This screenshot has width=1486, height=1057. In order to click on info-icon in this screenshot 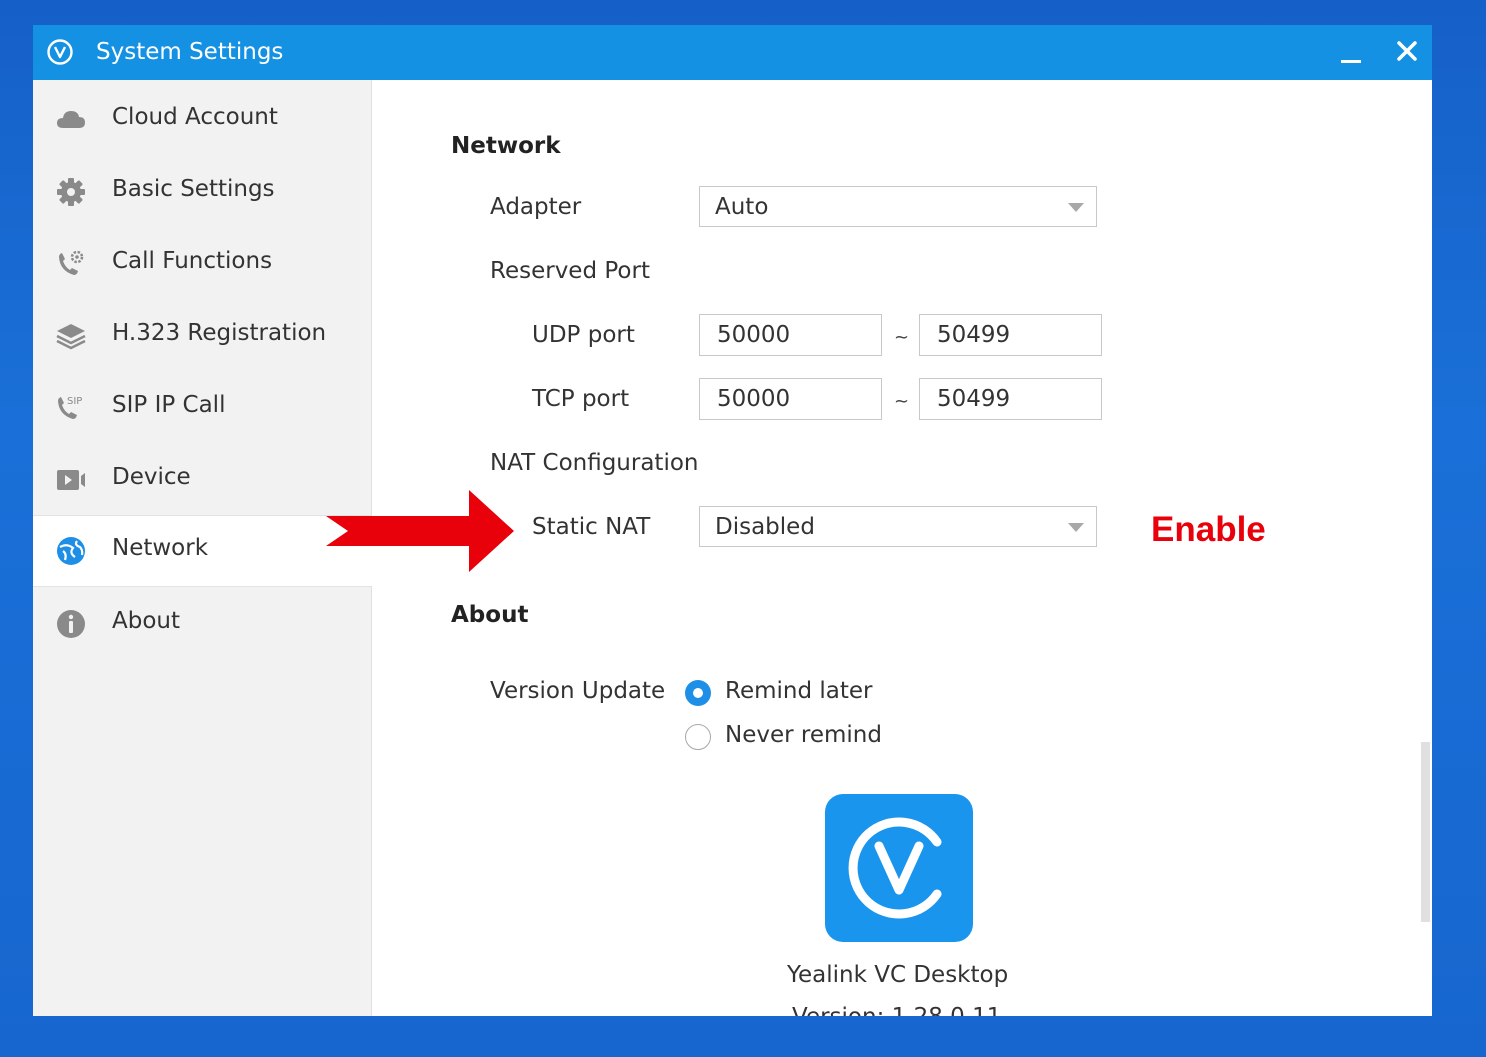, I will do `click(71, 624)`.